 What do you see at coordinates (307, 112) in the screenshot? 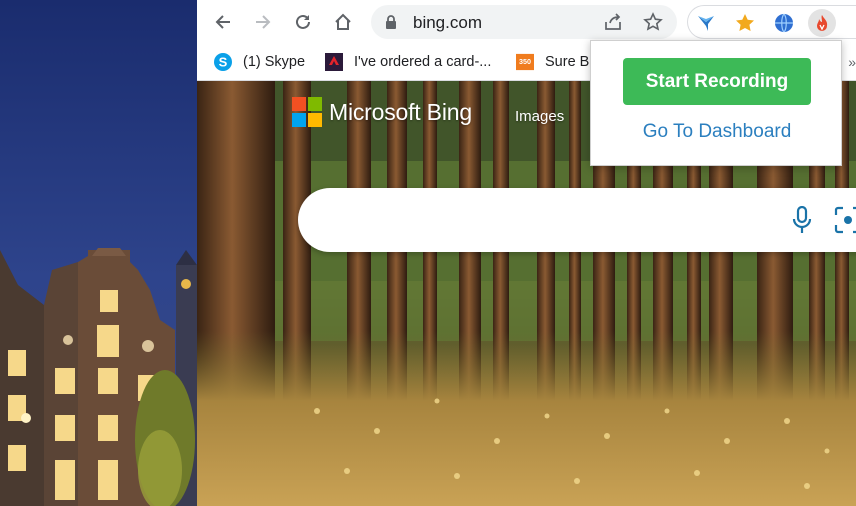
I see `microsoft-logo-icon` at bounding box center [307, 112].